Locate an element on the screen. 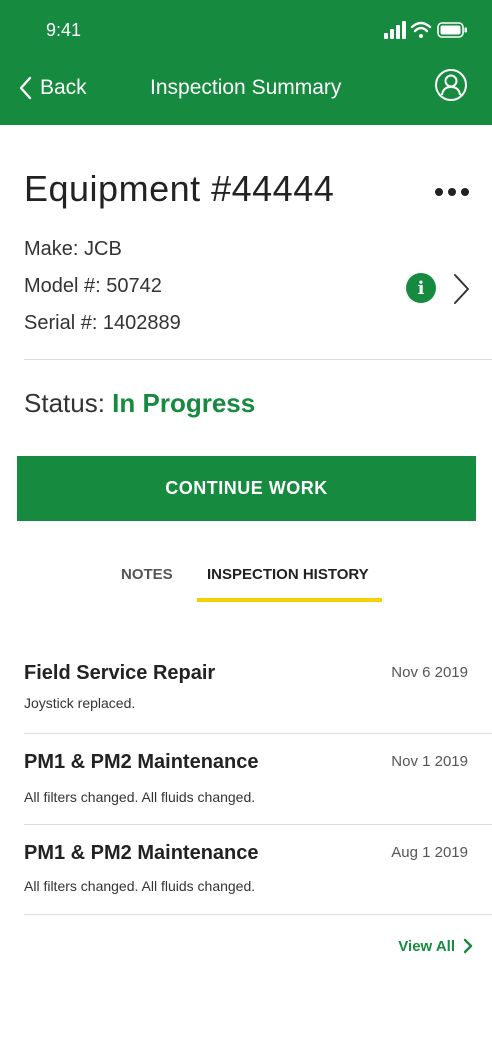 The image size is (492, 1063). status-bar: 9:41 is located at coordinates (246, 28).